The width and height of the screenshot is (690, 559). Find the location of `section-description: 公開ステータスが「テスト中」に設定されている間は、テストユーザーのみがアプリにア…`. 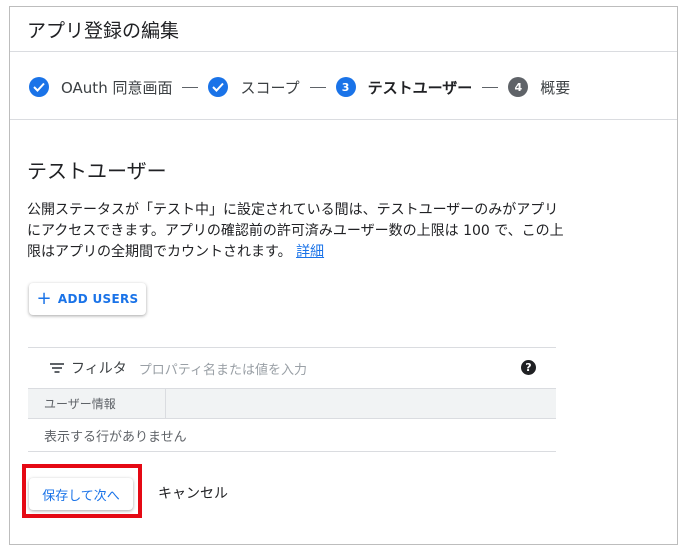

section-description: 公開ステータスが「テスト中」に設定されている間は、テストユーザーのみがアプリにア… is located at coordinates (297, 231).